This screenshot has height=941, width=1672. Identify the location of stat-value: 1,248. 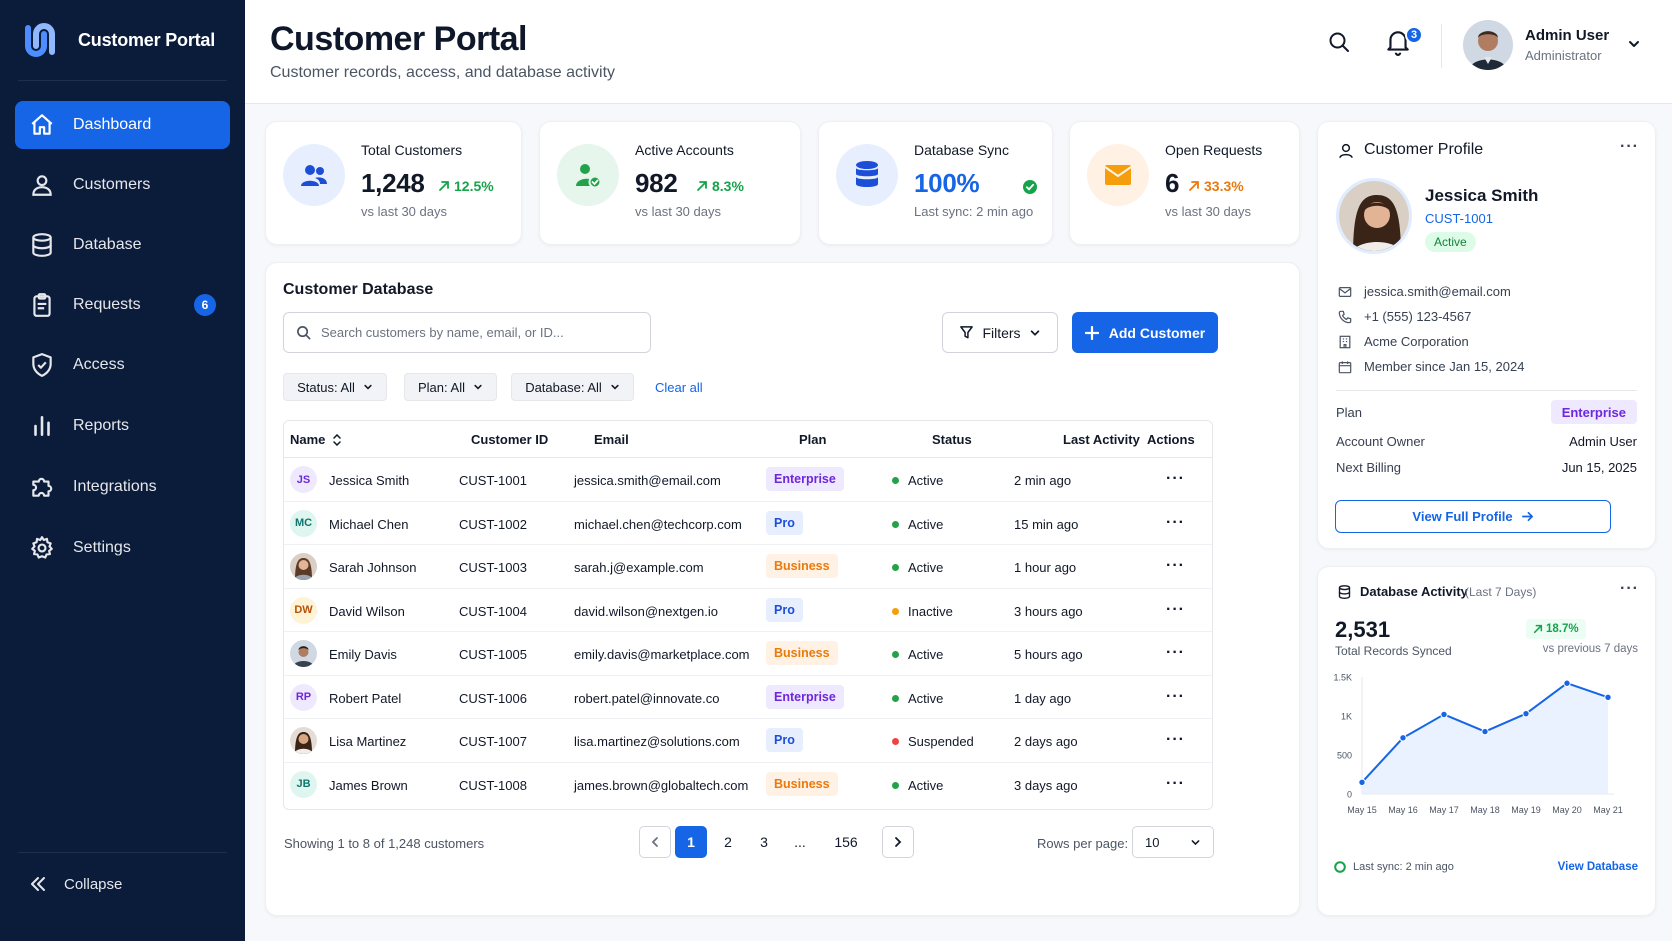
(393, 183).